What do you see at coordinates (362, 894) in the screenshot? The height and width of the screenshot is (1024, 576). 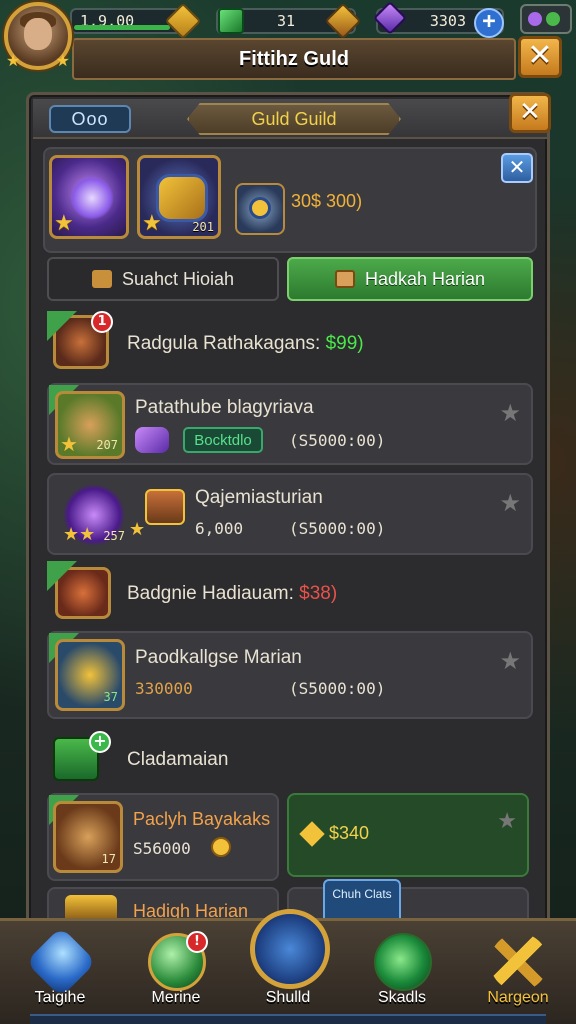 I see `tooltip-text: Chuh Clats` at bounding box center [362, 894].